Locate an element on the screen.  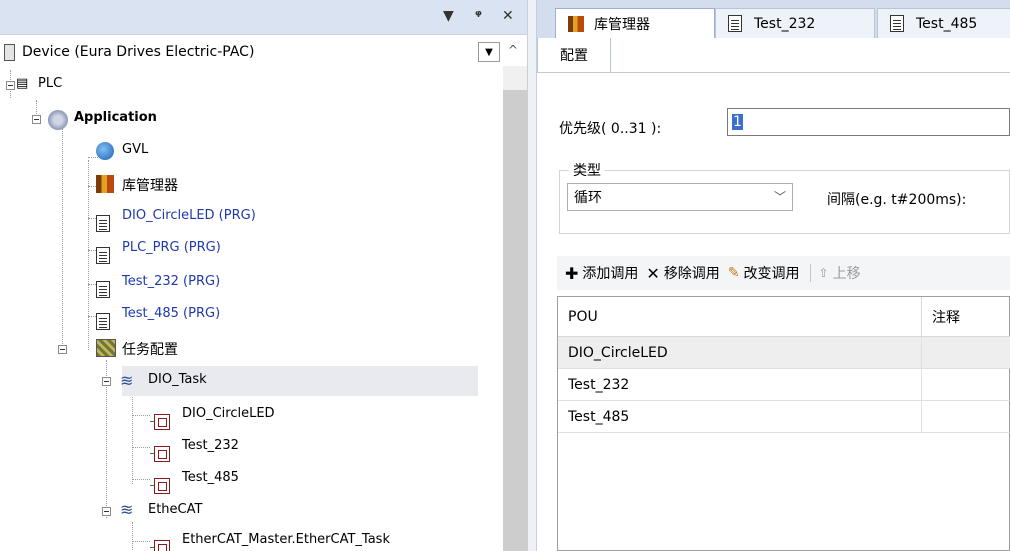
priority-input: 1 is located at coordinates (868, 122).